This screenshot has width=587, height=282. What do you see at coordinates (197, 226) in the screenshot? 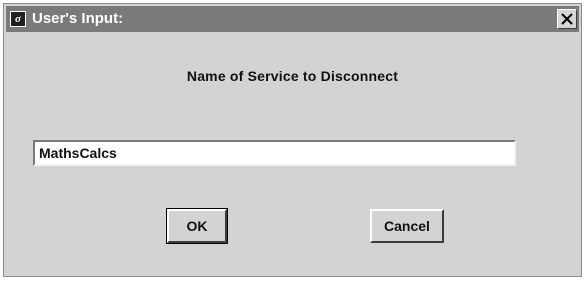
I see `ok-button: OK` at bounding box center [197, 226].